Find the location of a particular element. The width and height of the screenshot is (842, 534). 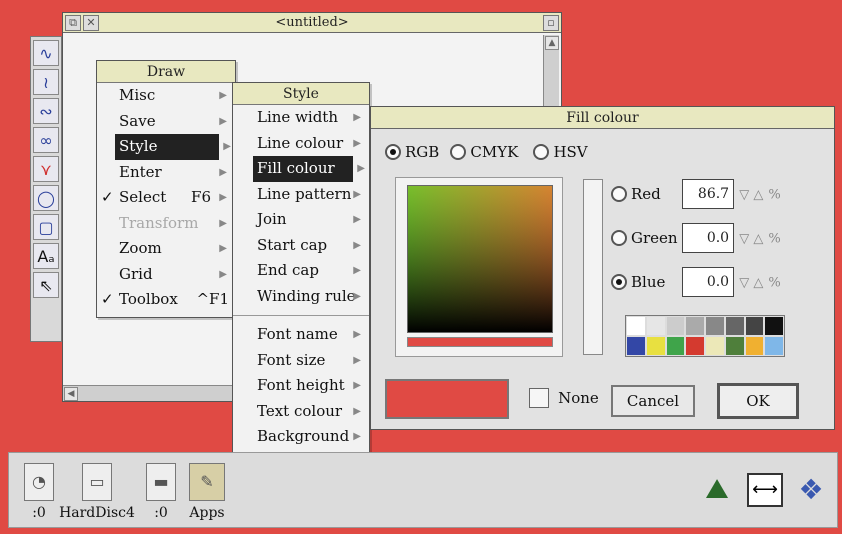

menu-item-font-name: Font name ▶ is located at coordinates (301, 335).